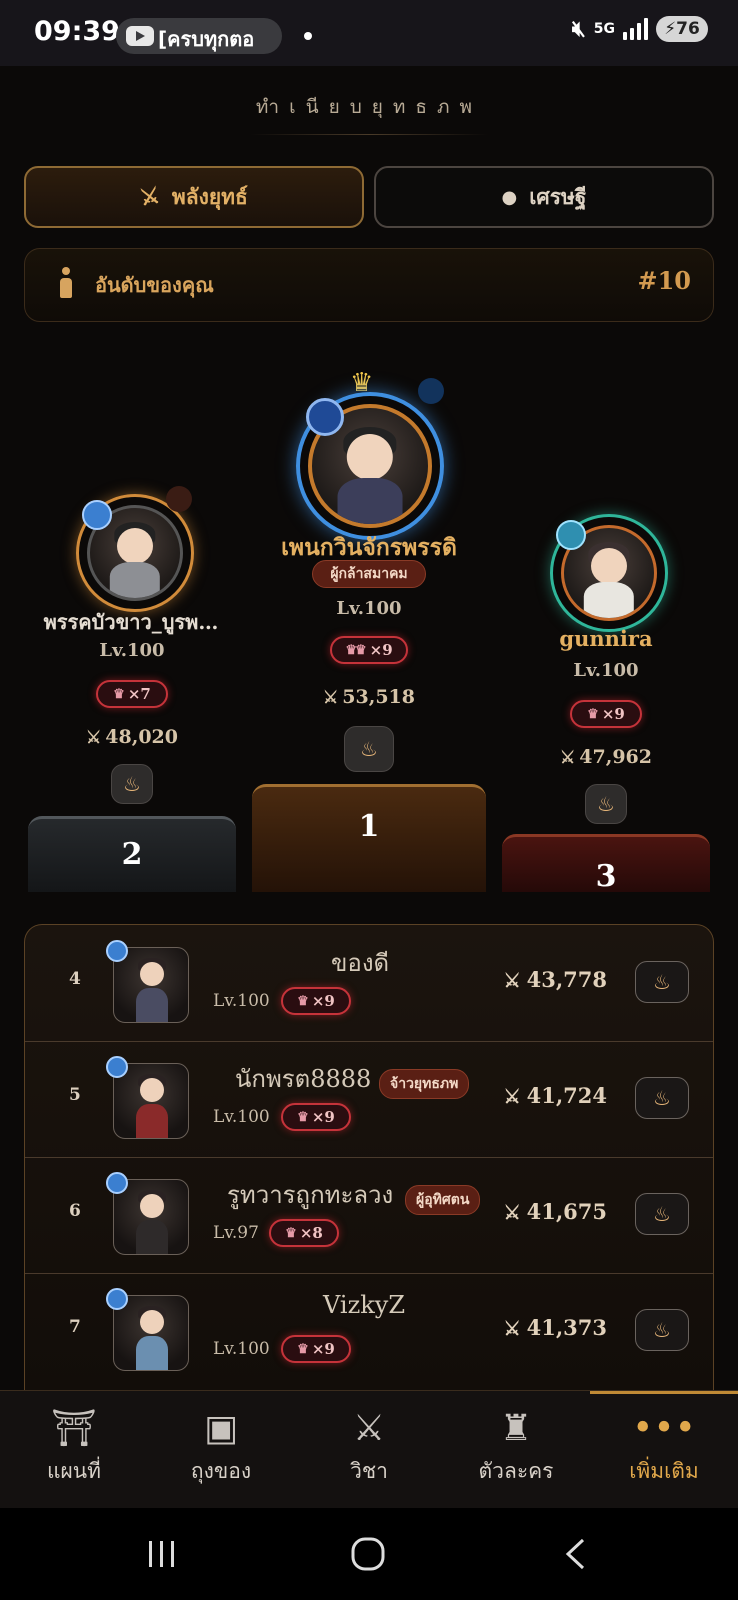 The height and width of the screenshot is (1600, 738). I want to click on nav-item-map: ⛩ แผนที่, so click(74, 1448).